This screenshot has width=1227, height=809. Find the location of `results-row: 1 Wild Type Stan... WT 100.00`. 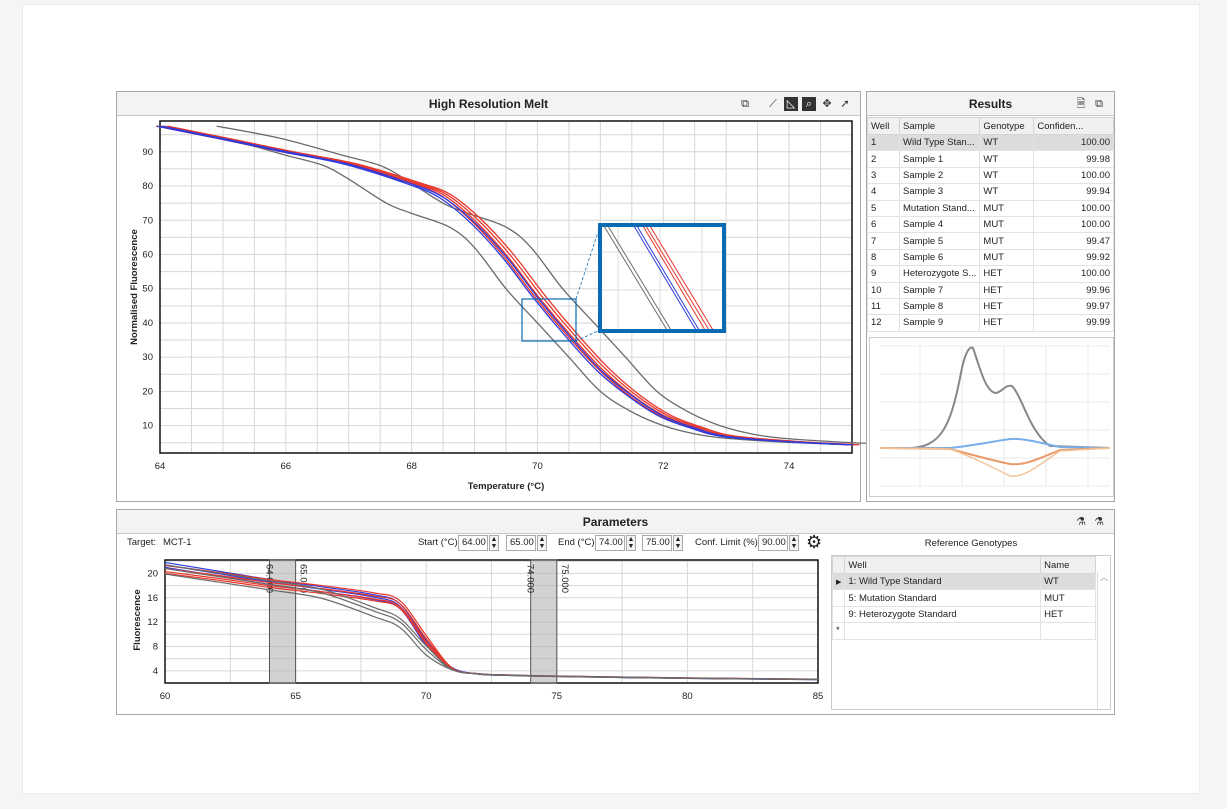

results-row: 1 Wild Type Stan... WT 100.00 is located at coordinates (990, 142).